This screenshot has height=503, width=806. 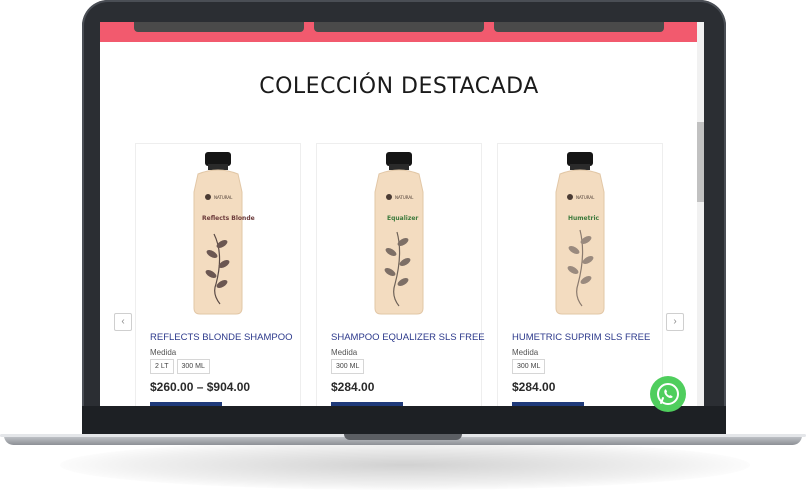 What do you see at coordinates (405, 465) in the screenshot?
I see `laptop-shadow` at bounding box center [405, 465].